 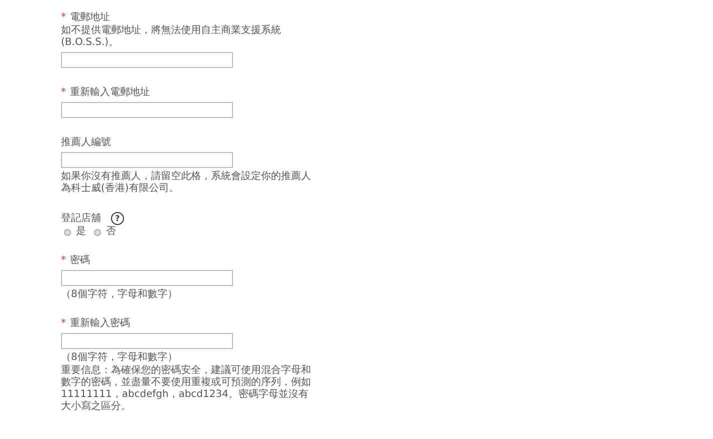 I want to click on field-note: 如不提供電郵地址，將無法使用自主商業支援系統(B.O.S.S.)。, so click(x=171, y=37).